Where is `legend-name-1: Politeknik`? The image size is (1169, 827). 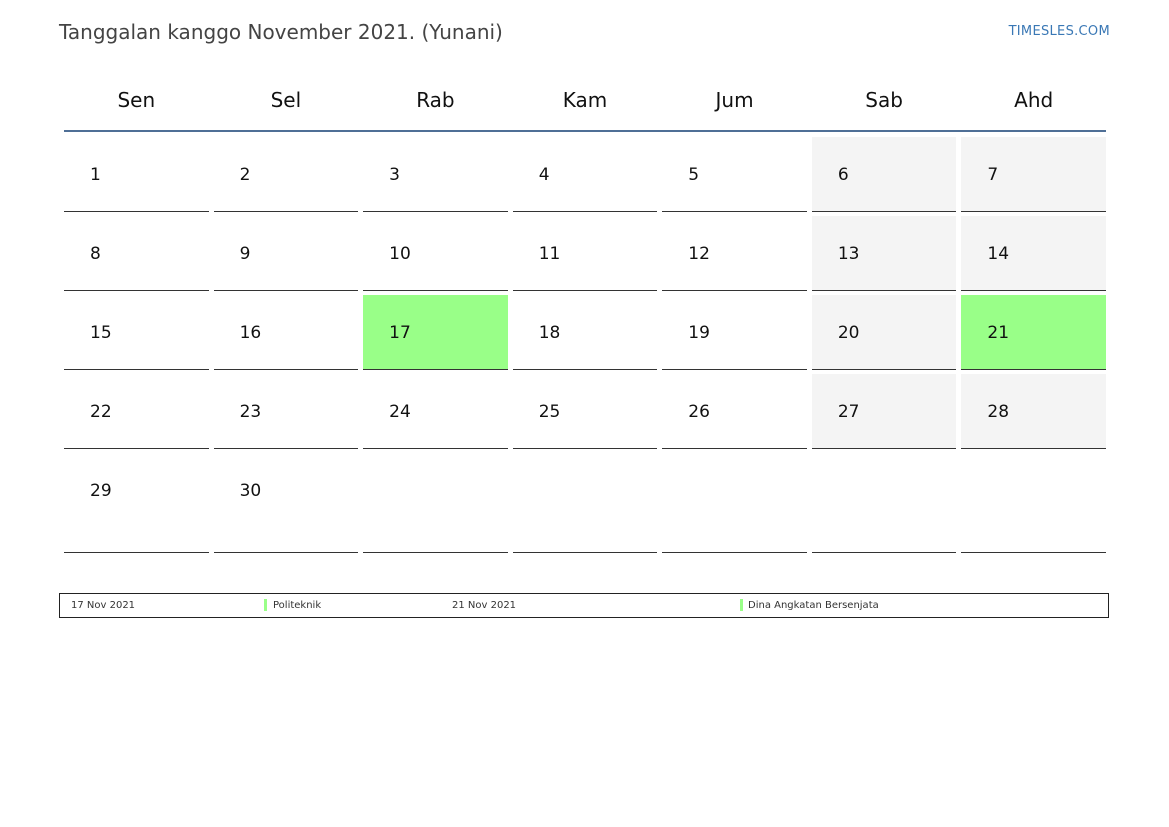 legend-name-1: Politeknik is located at coordinates (297, 605).